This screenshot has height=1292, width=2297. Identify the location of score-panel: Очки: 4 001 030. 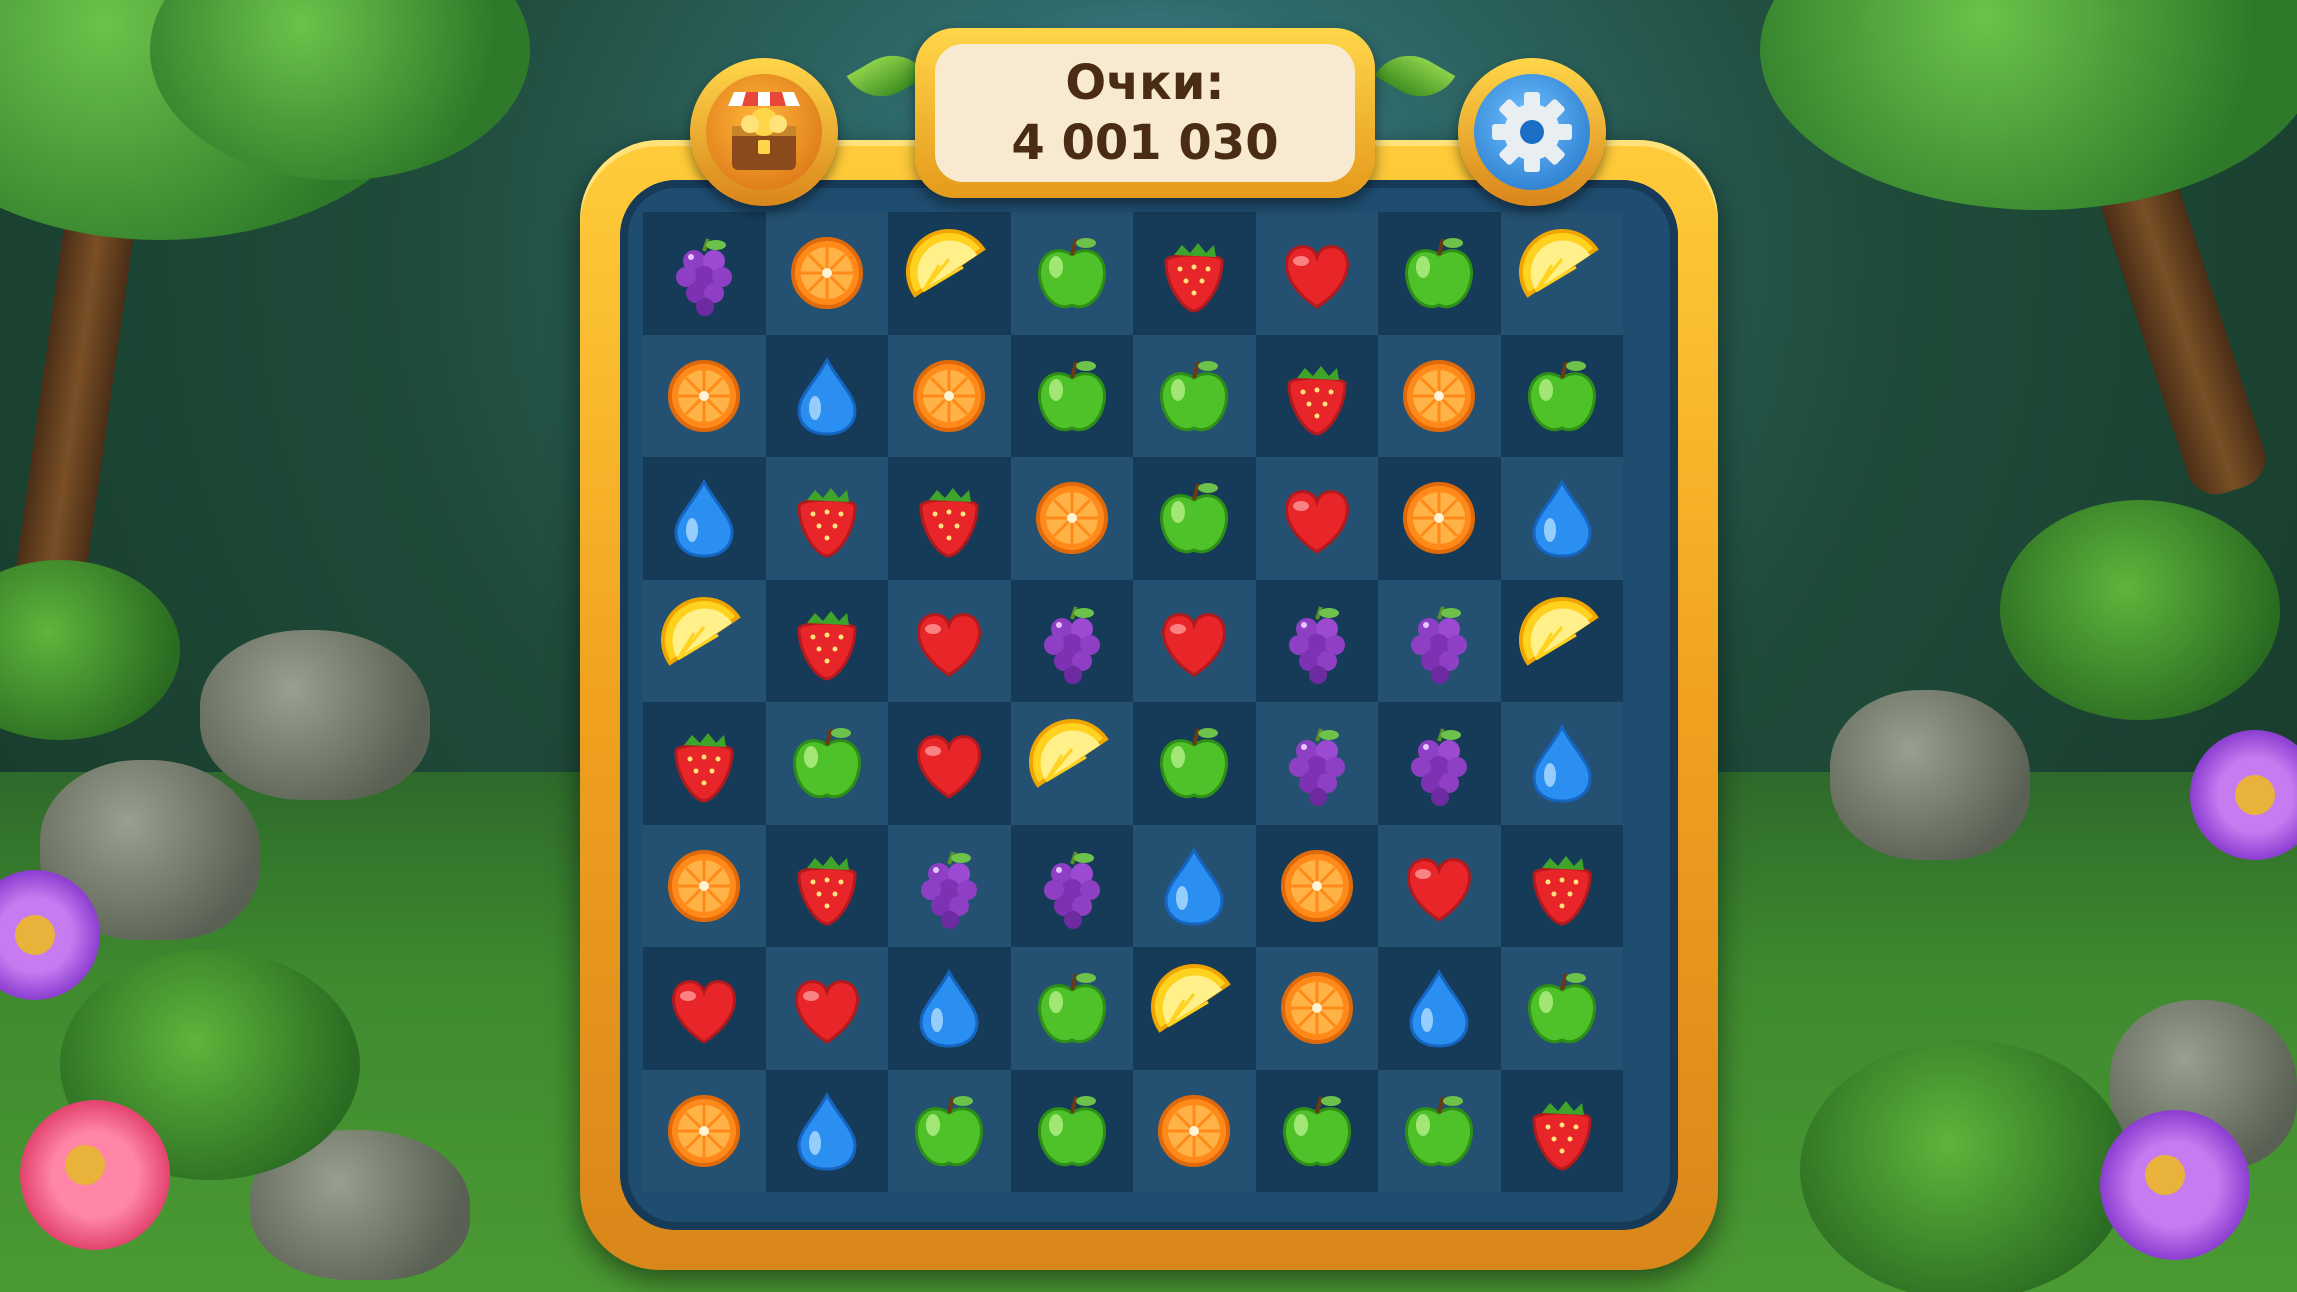
(1145, 113).